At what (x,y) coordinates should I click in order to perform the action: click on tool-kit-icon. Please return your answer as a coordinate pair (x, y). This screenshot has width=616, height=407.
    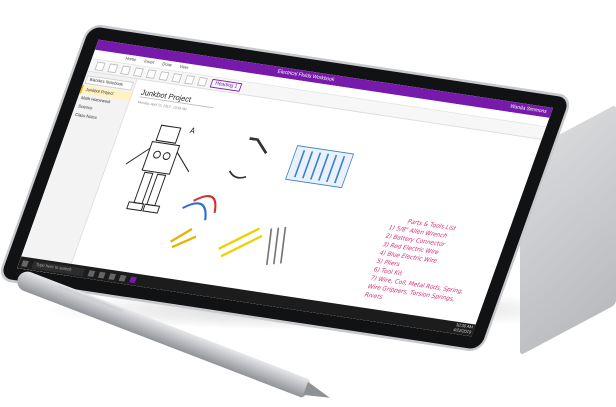
    Looking at the image, I should click on (320, 167).